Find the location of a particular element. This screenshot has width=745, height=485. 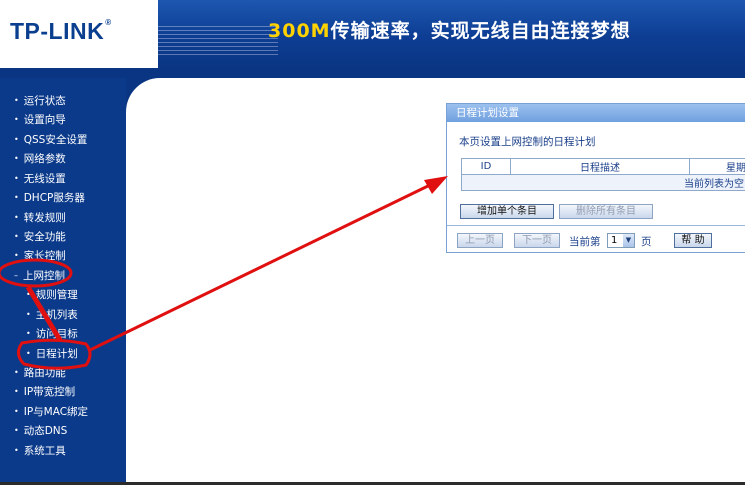

next-page-button: 下一页 is located at coordinates (537, 240).